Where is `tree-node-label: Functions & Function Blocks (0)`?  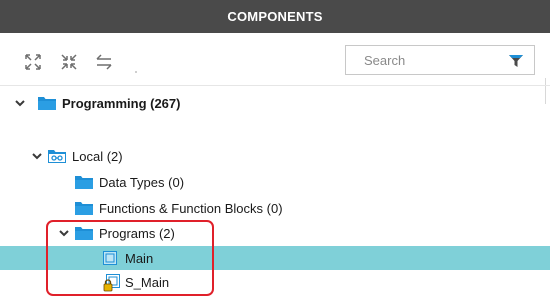
tree-node-label: Functions & Function Blocks (0) is located at coordinates (191, 208).